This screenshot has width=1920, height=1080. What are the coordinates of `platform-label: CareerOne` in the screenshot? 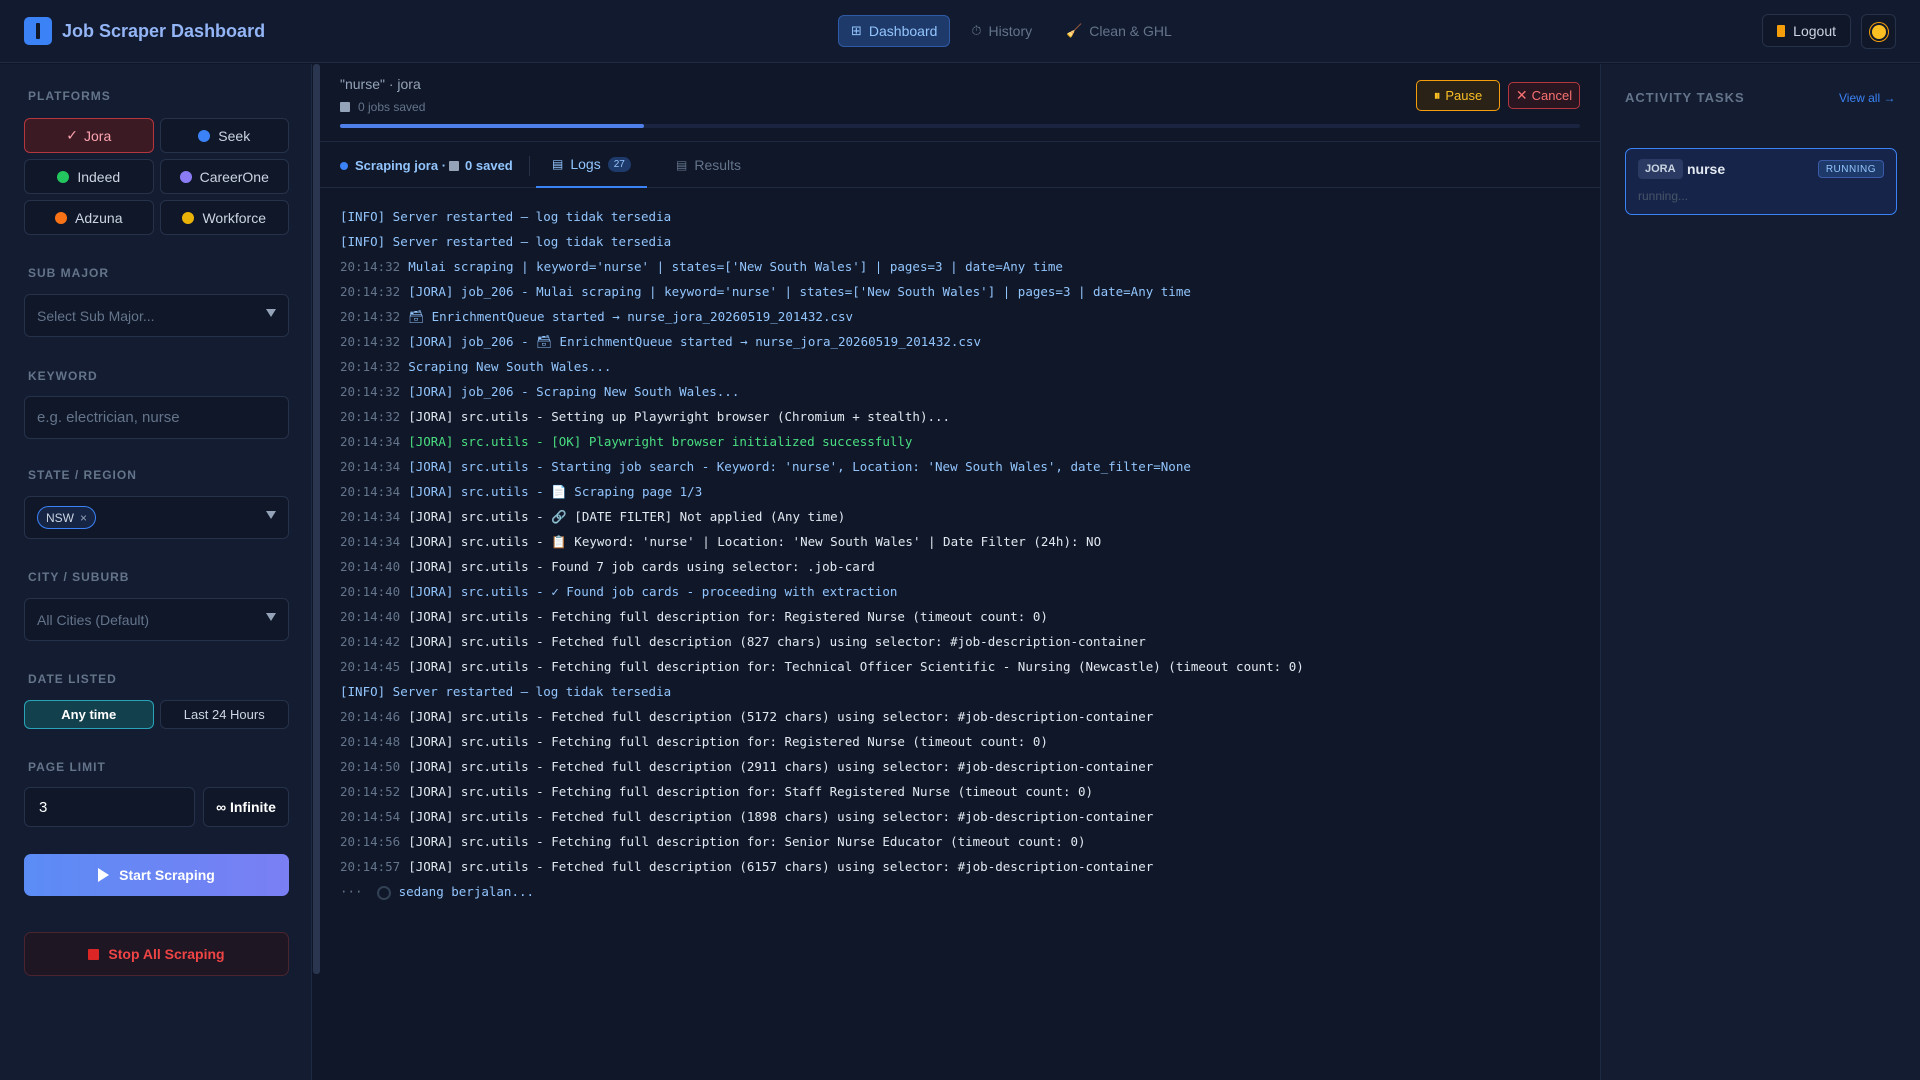 It's located at (234, 176).